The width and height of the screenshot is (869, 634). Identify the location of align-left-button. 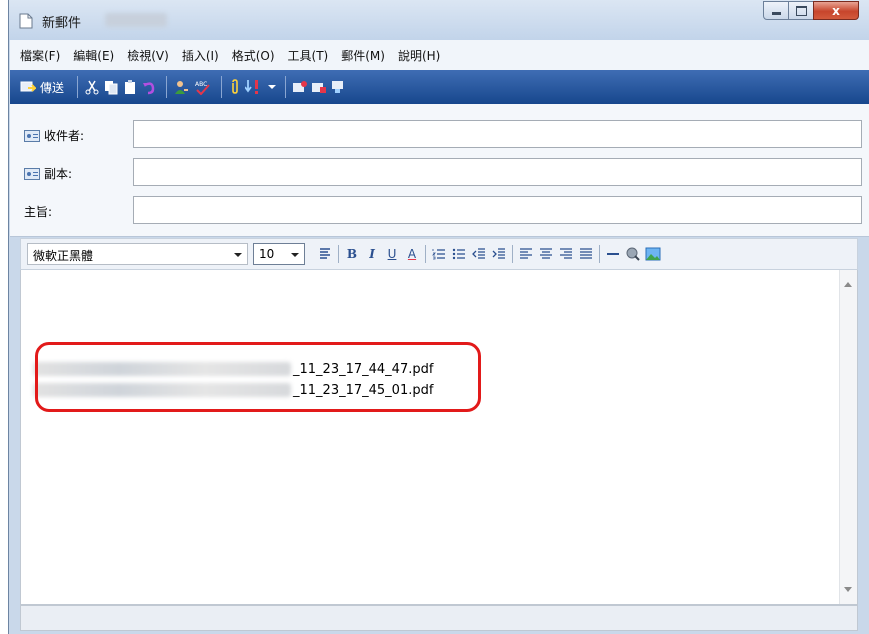
(526, 254).